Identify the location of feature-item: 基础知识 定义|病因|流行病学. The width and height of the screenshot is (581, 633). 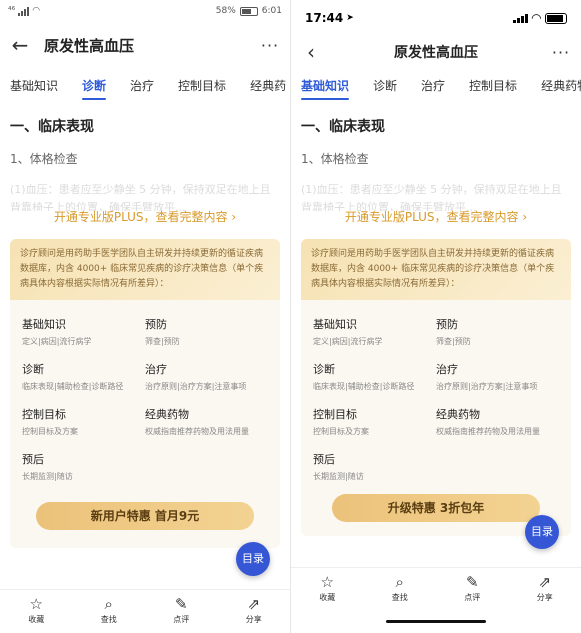
(83, 331).